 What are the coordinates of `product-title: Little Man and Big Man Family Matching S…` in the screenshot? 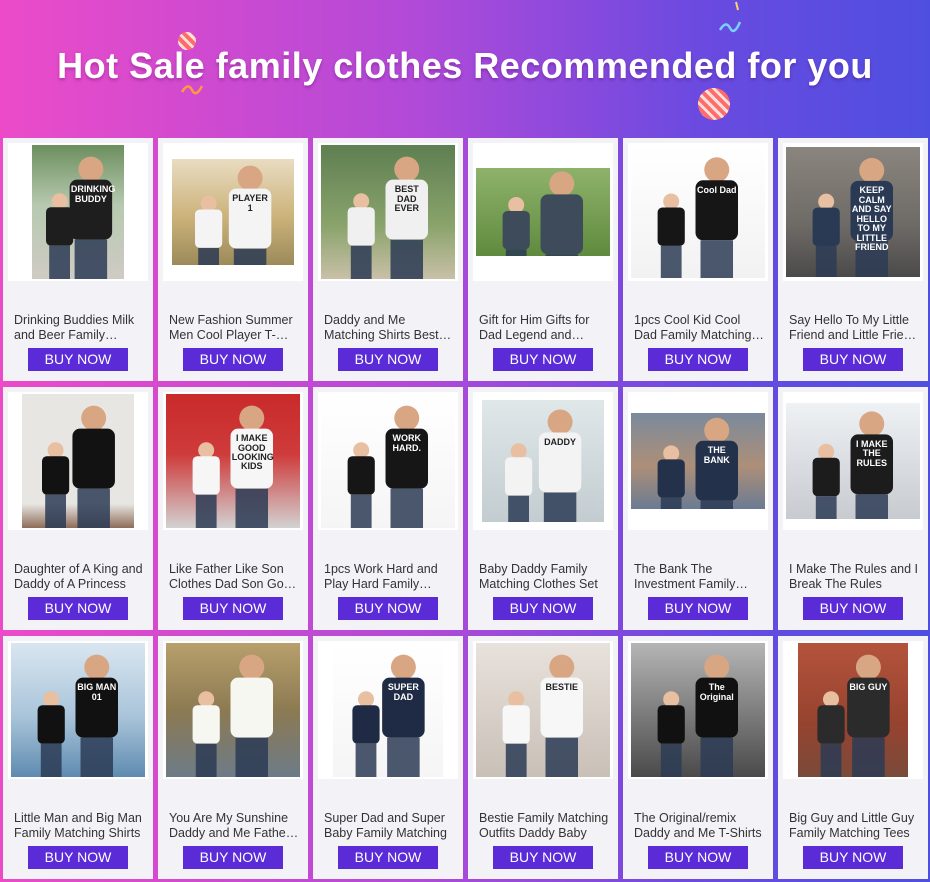 It's located at (79, 826).